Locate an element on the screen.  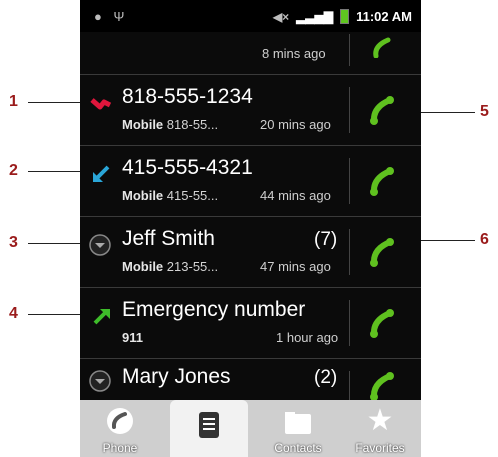
callout-4: 4 is located at coordinates (13, 313).